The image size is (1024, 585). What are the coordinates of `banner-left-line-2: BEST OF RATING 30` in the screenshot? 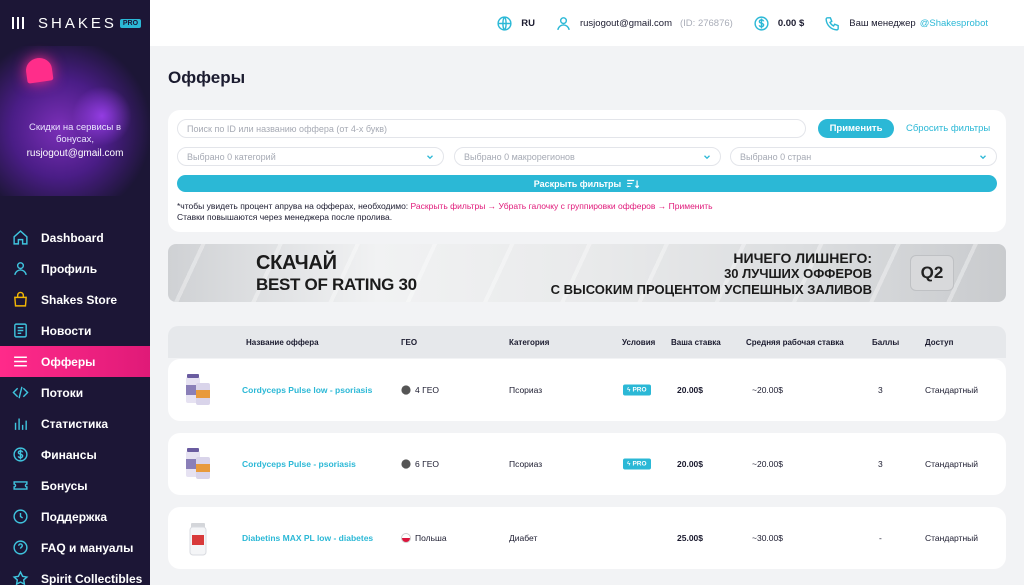 It's located at (336, 284).